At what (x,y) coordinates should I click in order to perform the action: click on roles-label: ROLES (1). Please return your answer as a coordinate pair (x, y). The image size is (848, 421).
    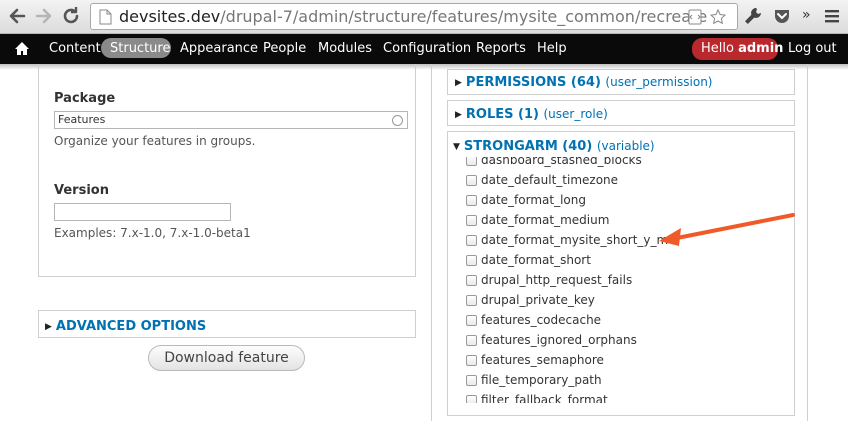
    Looking at the image, I should click on (502, 114).